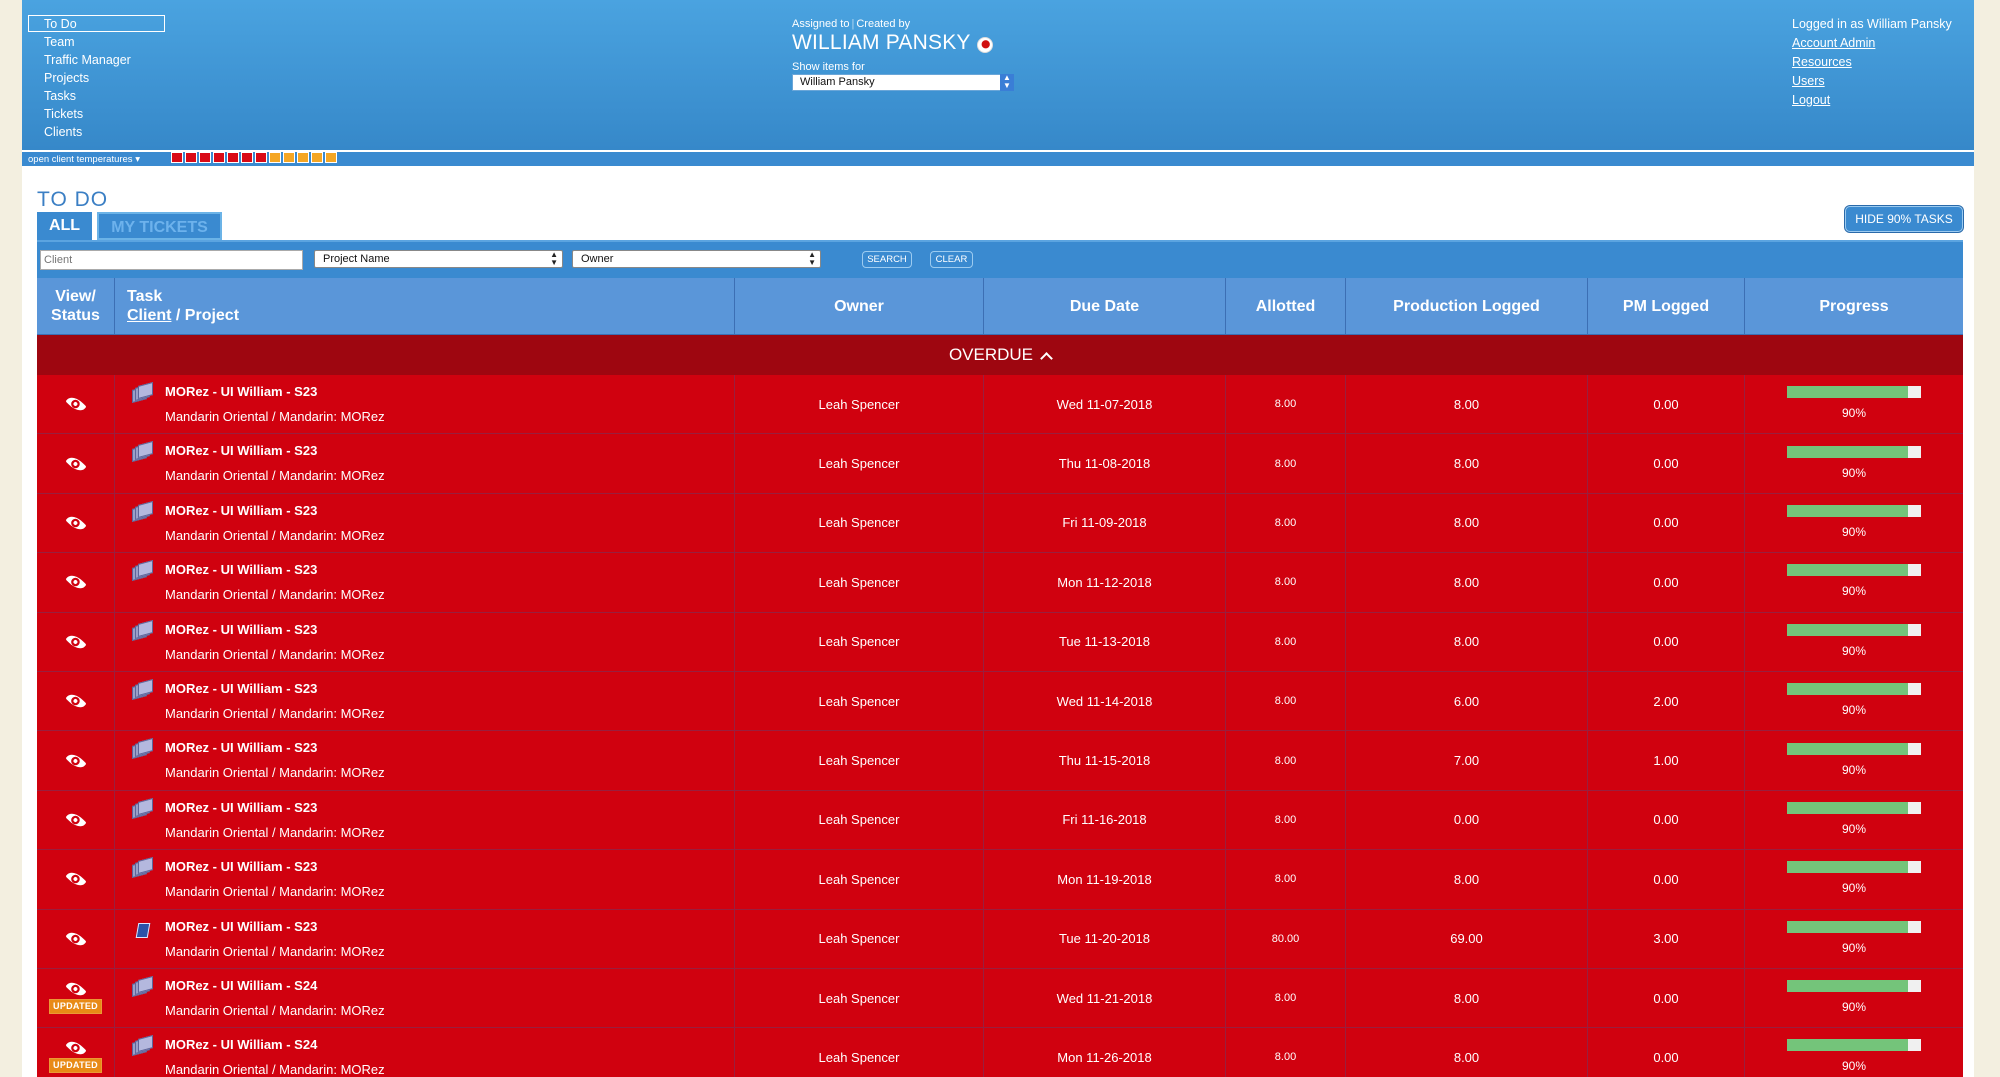 This screenshot has height=1077, width=2000. I want to click on col-pm-logged: PM Logged, so click(1666, 306).